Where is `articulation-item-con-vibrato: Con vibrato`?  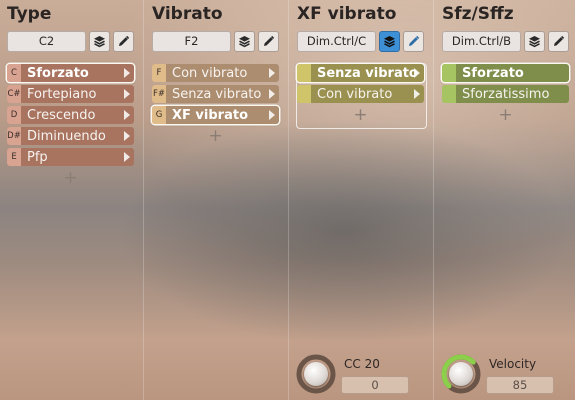
articulation-item-con-vibrato: Con vibrato is located at coordinates (360, 94).